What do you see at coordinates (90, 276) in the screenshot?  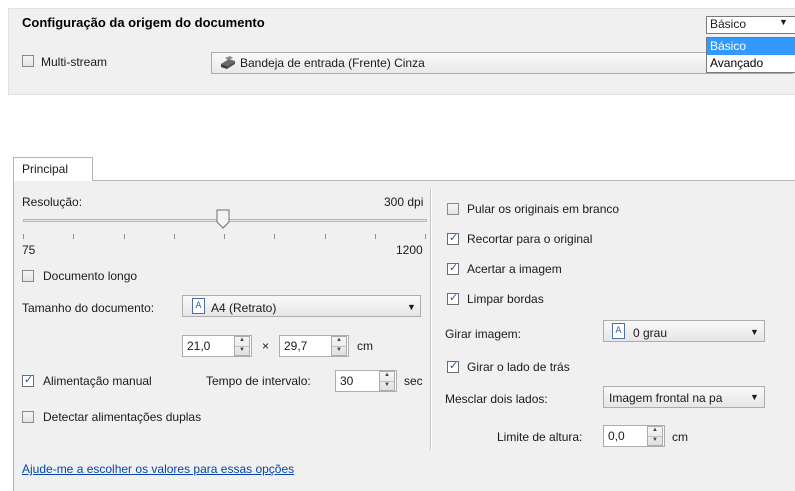 I see `long-document-label: Documento longo` at bounding box center [90, 276].